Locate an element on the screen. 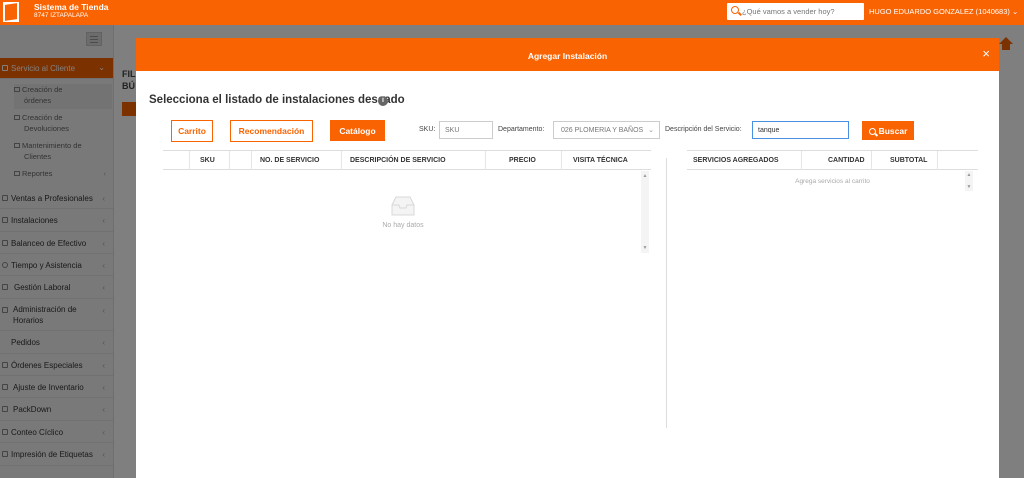  carrito-button: Carrito is located at coordinates (192, 131).